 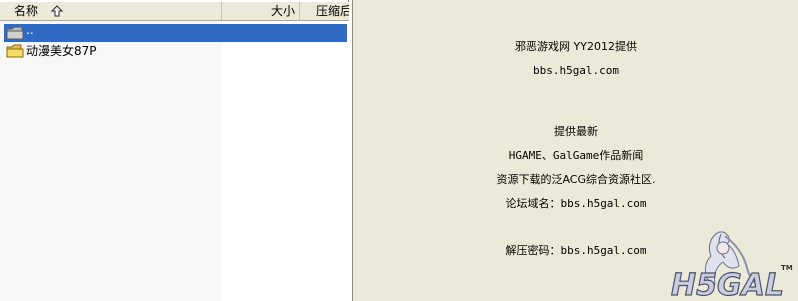 What do you see at coordinates (30, 30) in the screenshot?
I see `list-item-name: ..` at bounding box center [30, 30].